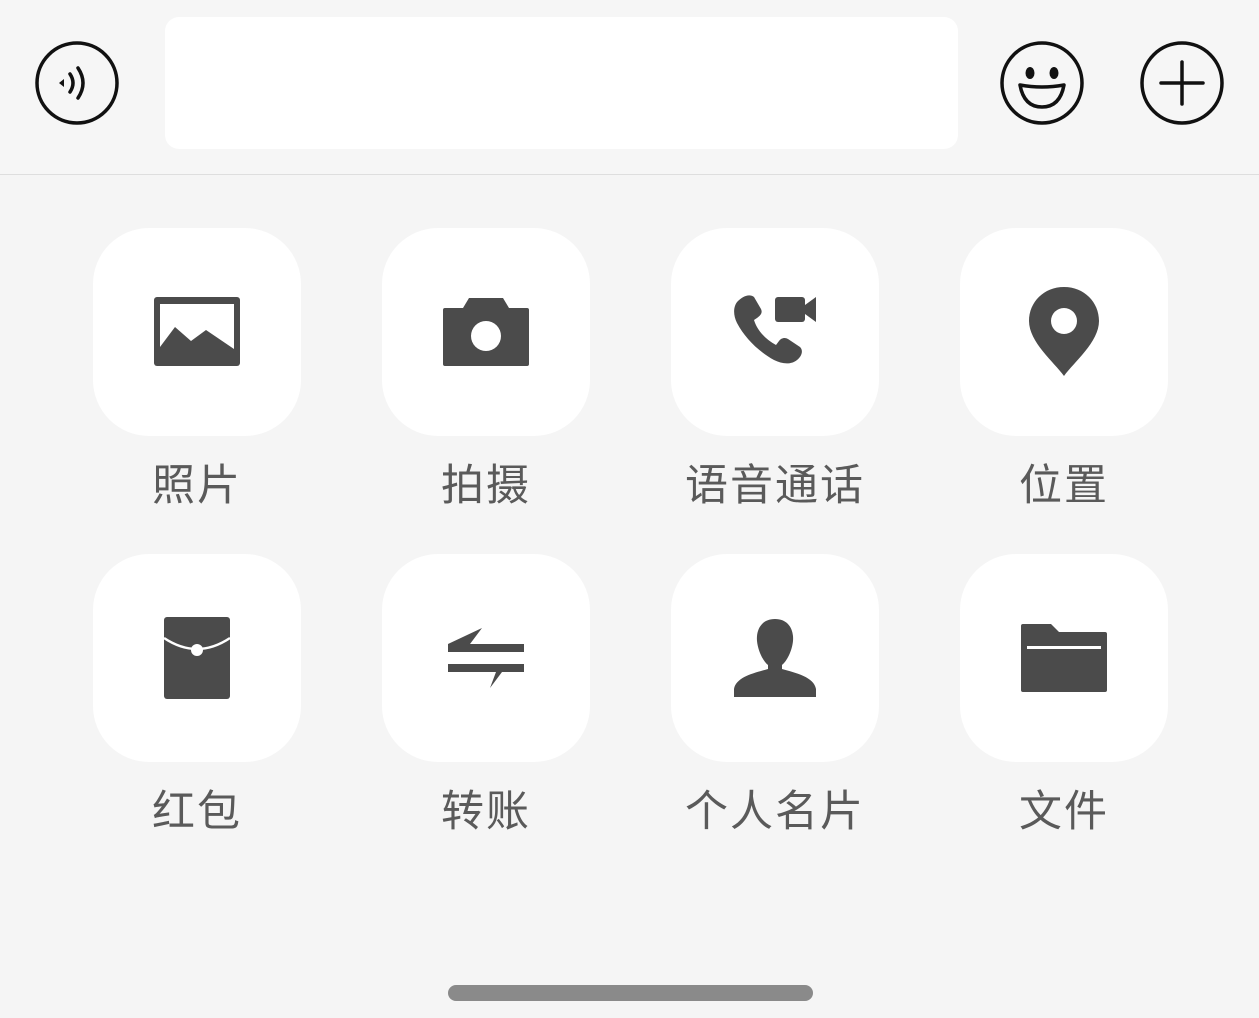 The width and height of the screenshot is (1259, 1018). I want to click on file-tile, so click(1064, 658).